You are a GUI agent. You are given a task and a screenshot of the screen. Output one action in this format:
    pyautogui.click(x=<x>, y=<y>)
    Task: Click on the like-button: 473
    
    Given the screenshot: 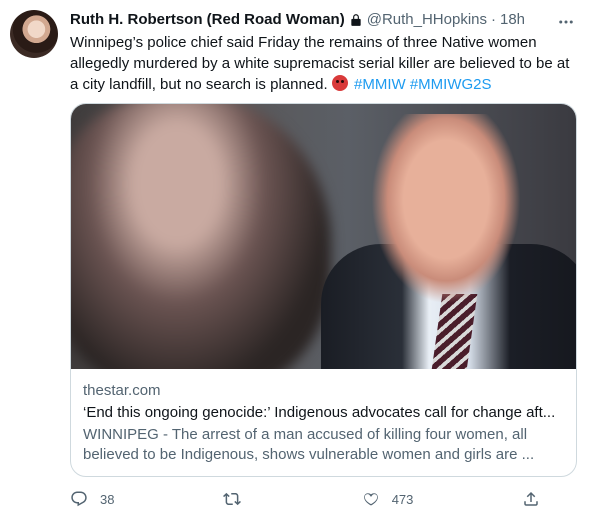 What is the action you would take?
    pyautogui.click(x=388, y=499)
    